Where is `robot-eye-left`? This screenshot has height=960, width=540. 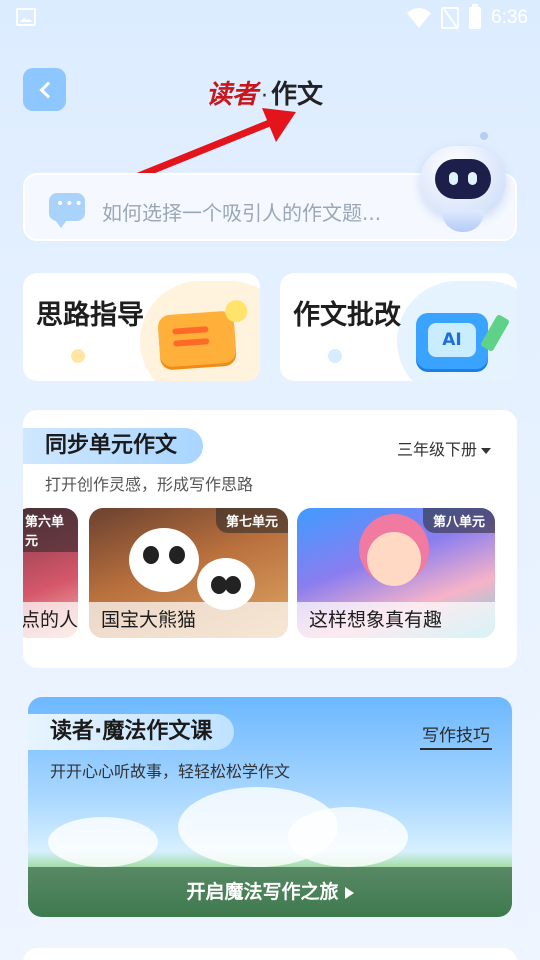 robot-eye-left is located at coordinates (453, 178).